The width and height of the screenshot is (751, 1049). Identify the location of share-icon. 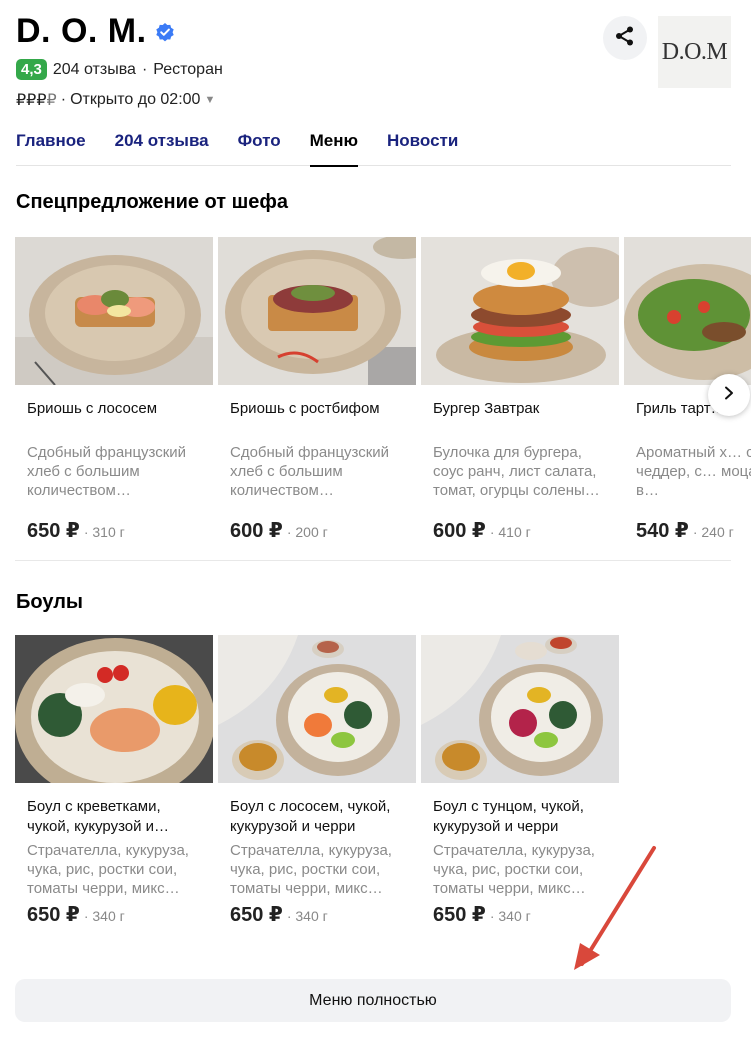
(625, 38).